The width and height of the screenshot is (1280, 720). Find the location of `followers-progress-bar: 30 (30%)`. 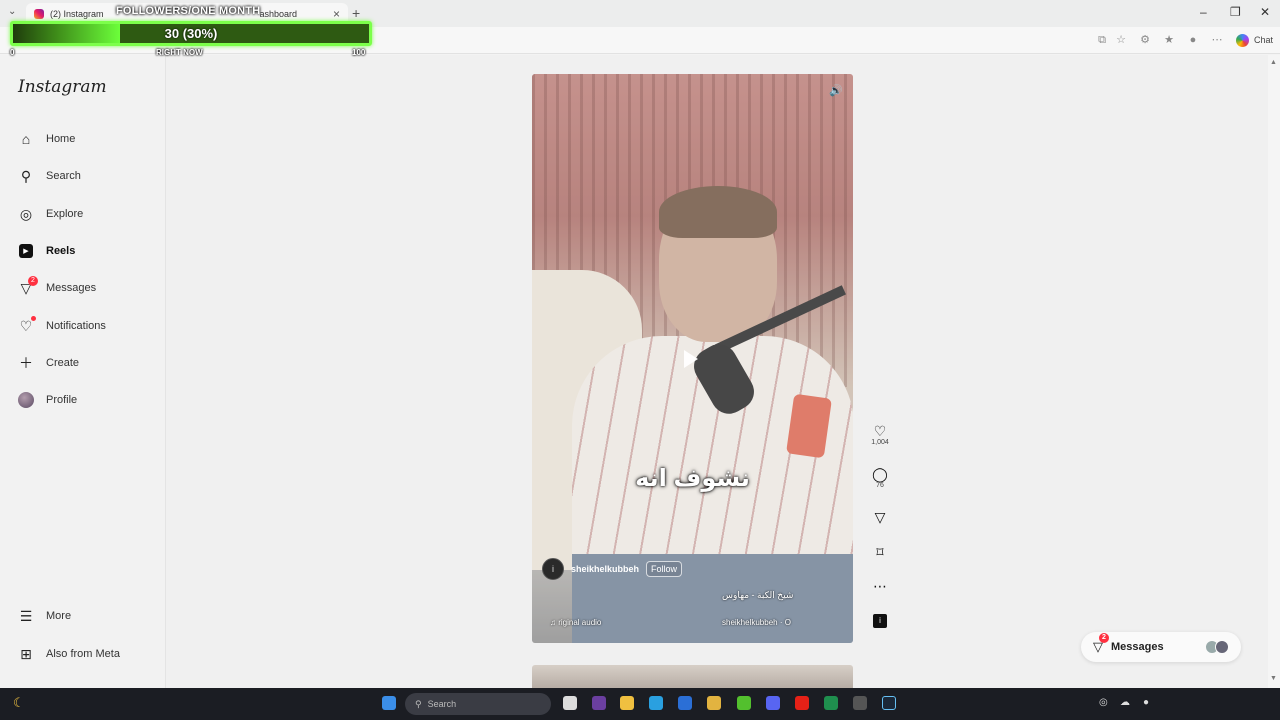

followers-progress-bar: 30 (30%) is located at coordinates (191, 33).